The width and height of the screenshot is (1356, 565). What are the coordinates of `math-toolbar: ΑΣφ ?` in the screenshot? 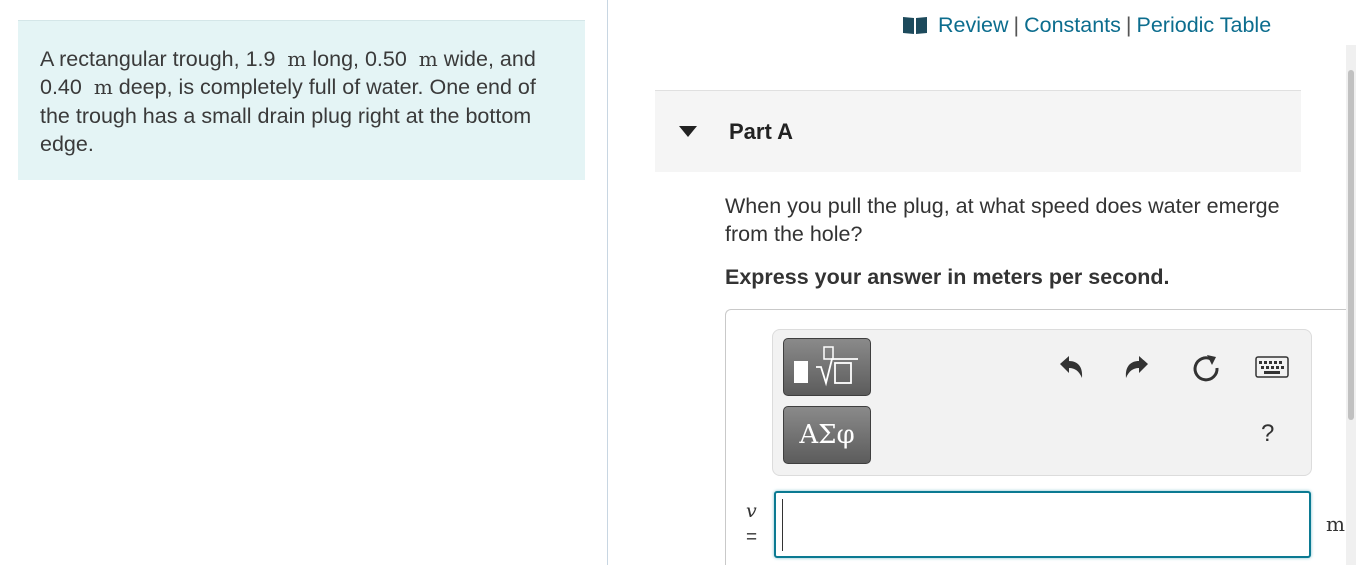 It's located at (1042, 402).